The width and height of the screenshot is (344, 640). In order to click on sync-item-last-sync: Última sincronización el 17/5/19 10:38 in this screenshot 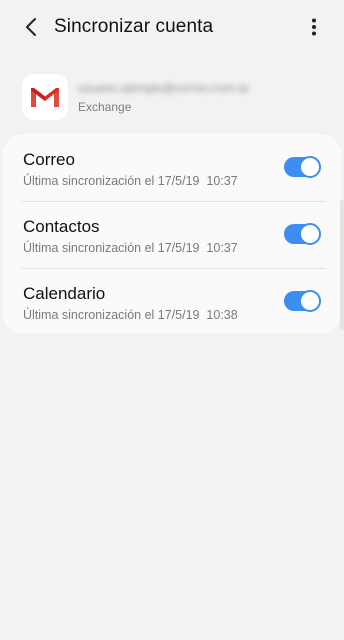, I will do `click(130, 315)`.